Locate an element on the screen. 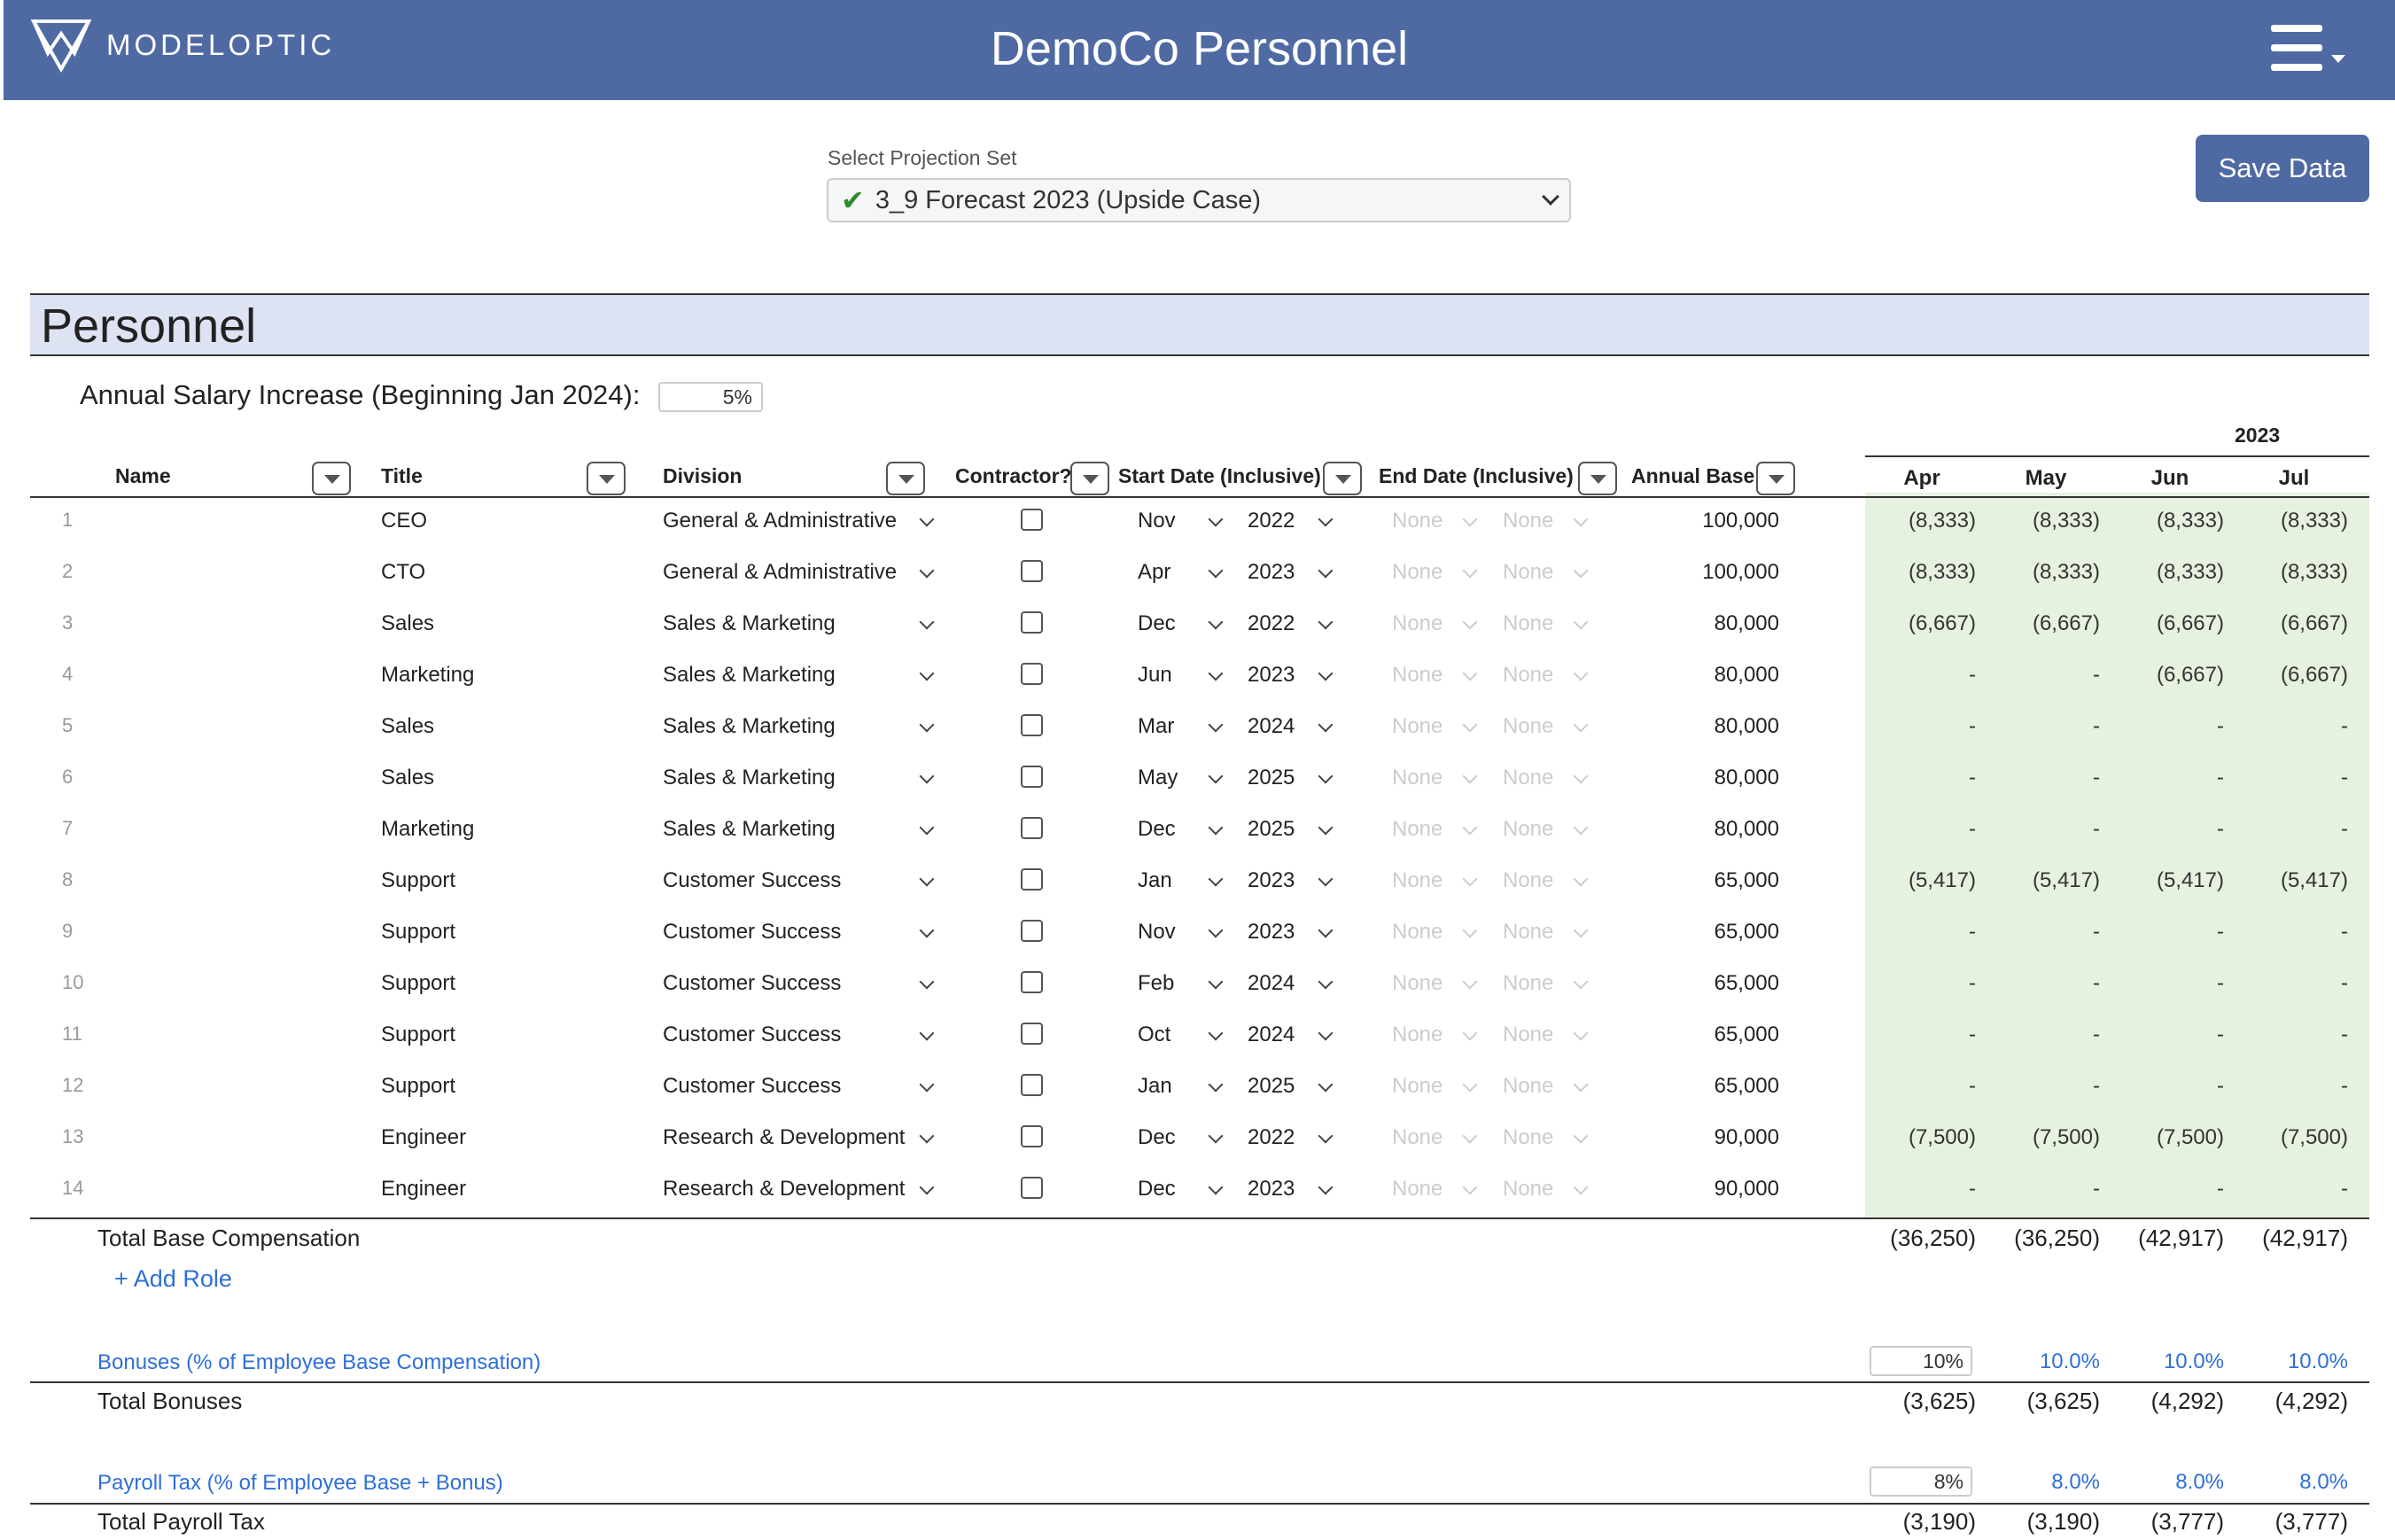  title-field: Engineer is located at coordinates (423, 1137).